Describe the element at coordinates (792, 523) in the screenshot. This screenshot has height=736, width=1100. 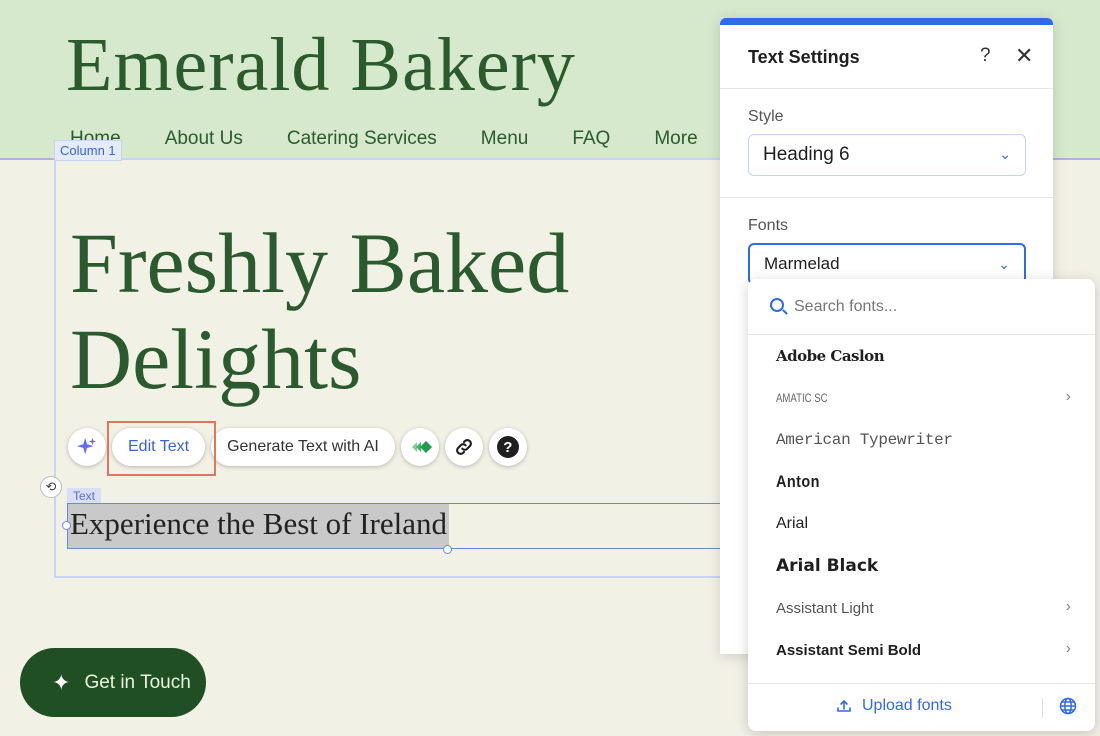
I see `font-option-label: Arial` at that location.